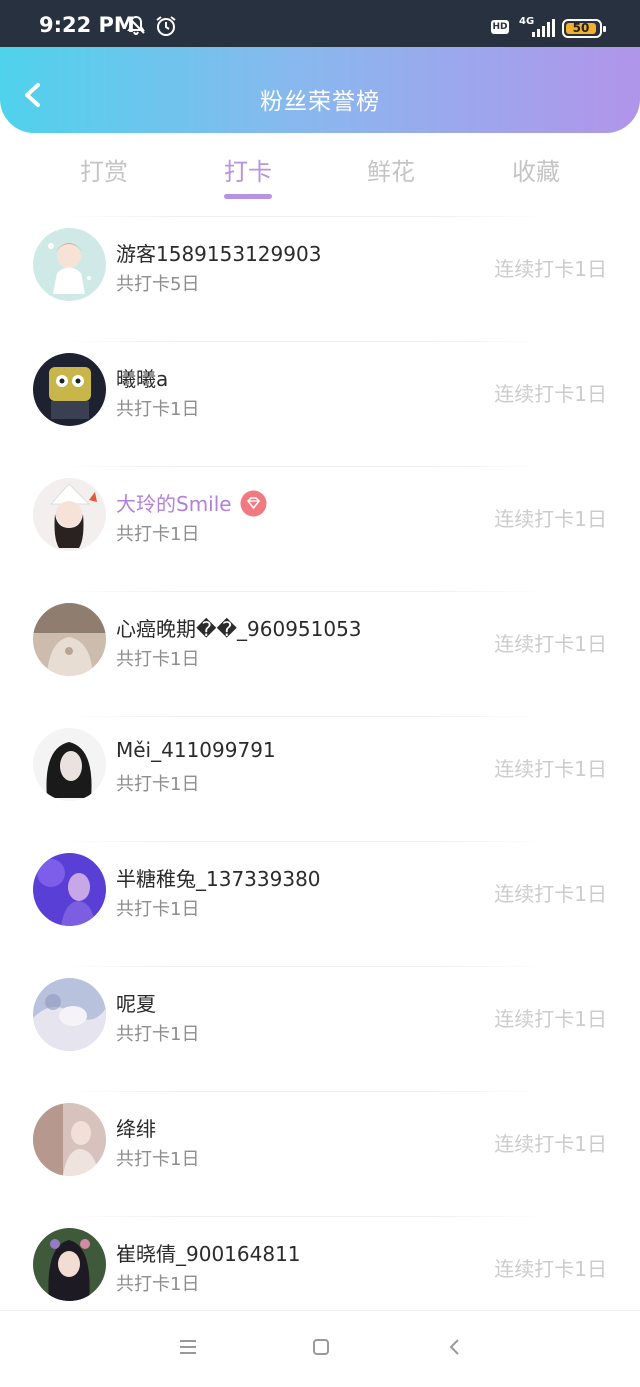 The width and height of the screenshot is (640, 1387). Describe the element at coordinates (136, 1129) in the screenshot. I see `fan-name: 绛绯` at that location.